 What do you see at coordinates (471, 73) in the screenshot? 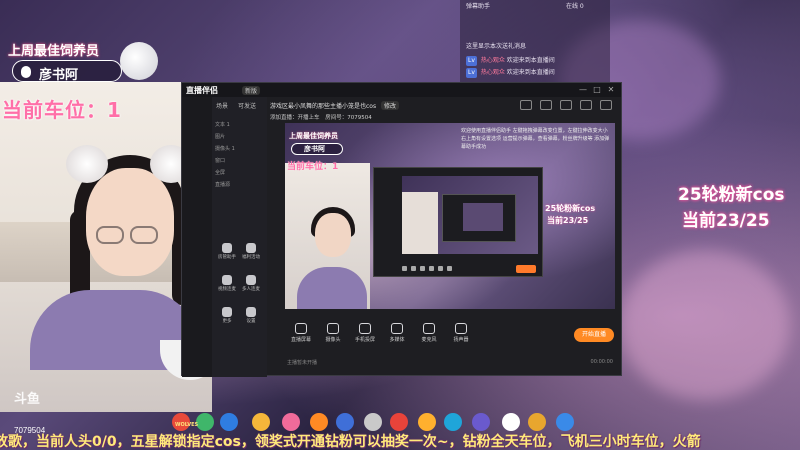
I see `level-badge: Lv` at bounding box center [471, 73].